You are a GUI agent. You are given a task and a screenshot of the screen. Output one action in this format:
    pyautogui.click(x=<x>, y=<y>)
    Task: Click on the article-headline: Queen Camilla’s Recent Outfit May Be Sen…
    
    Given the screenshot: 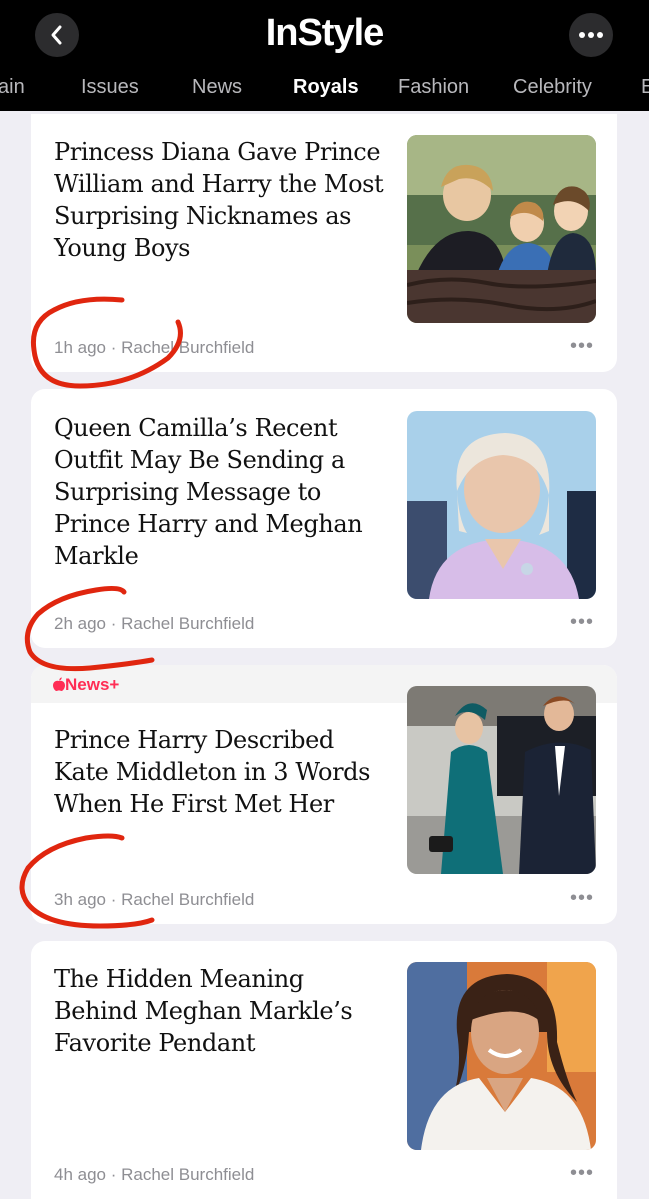 What is the action you would take?
    pyautogui.click(x=224, y=492)
    